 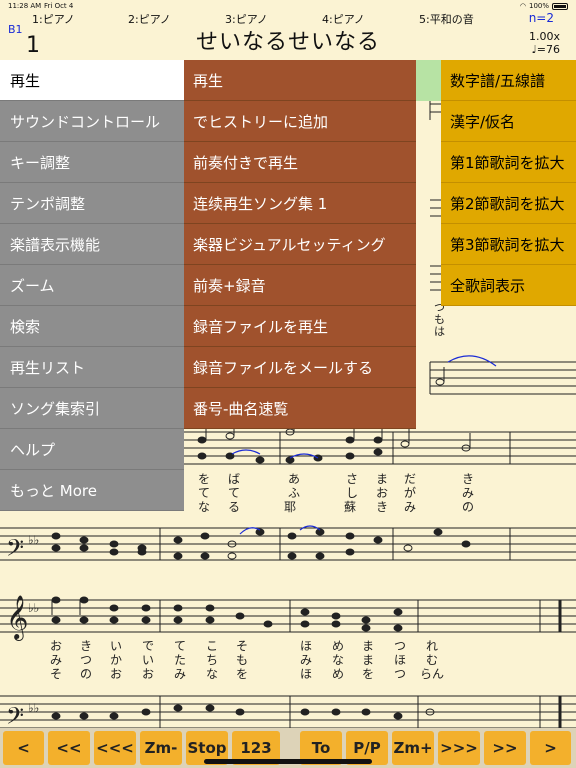 What do you see at coordinates (290, 507) in the screenshot?
I see `svg-text: 耶` at bounding box center [290, 507].